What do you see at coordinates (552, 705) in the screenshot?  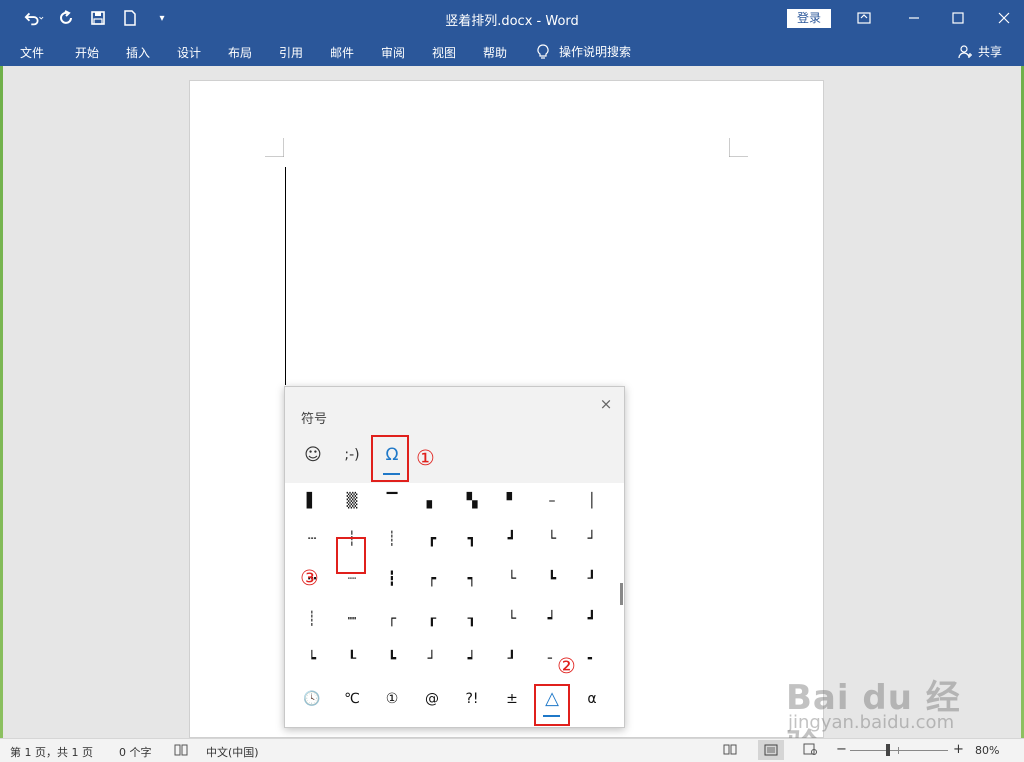 I see `highlight-box-triangle` at bounding box center [552, 705].